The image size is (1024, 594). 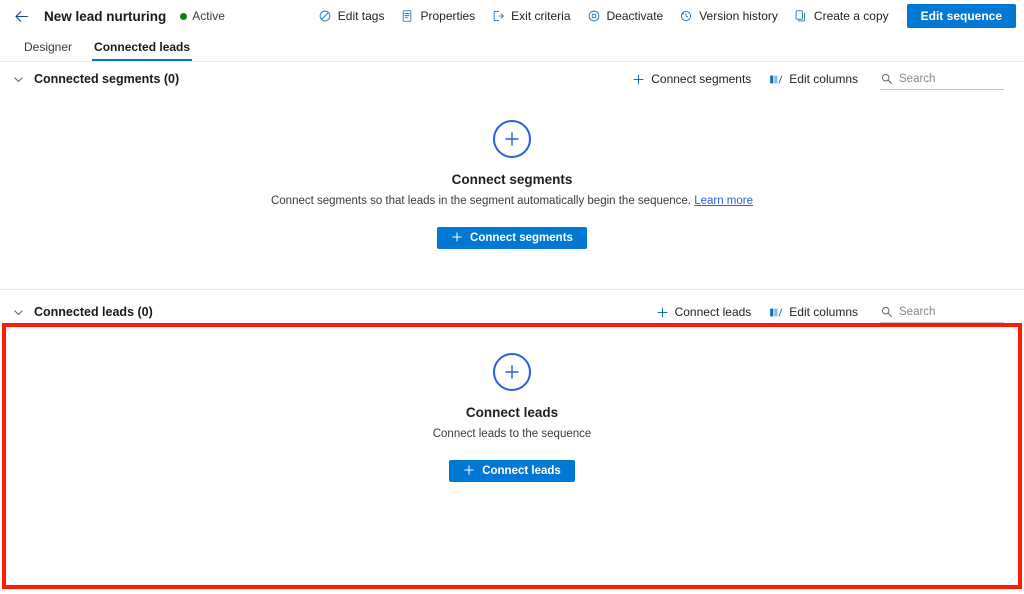 What do you see at coordinates (325, 16) in the screenshot?
I see `tag-icon` at bounding box center [325, 16].